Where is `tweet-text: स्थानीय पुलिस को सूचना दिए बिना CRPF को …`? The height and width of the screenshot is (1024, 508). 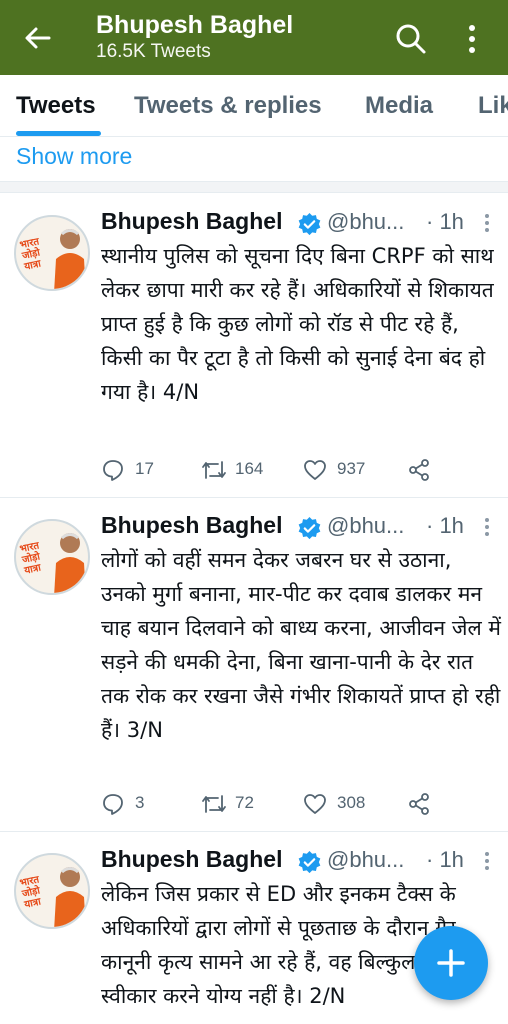 tweet-text: स्थानीय पुलिस को सूचना दिए बिना CRPF को … is located at coordinates (297, 324).